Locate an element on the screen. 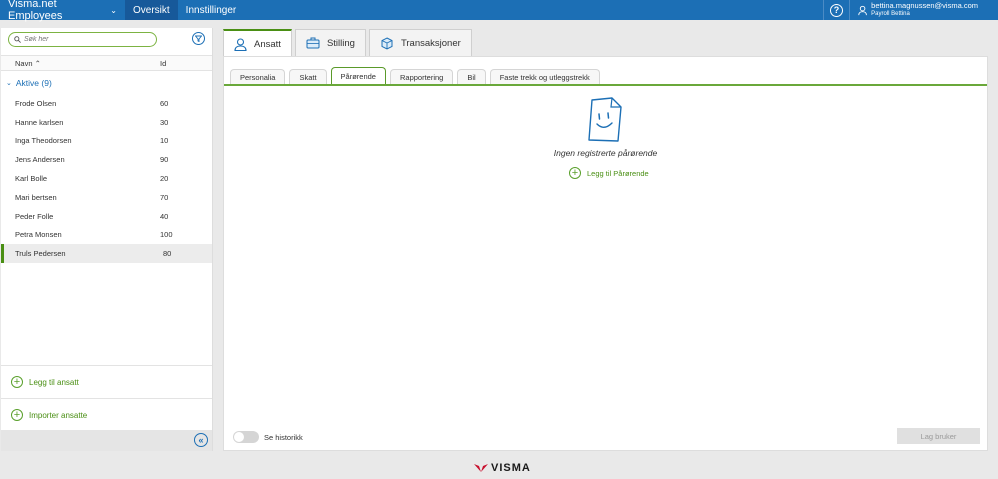 Image resolution: width=998 pixels, height=479 pixels. subtab-underline is located at coordinates (605, 85).